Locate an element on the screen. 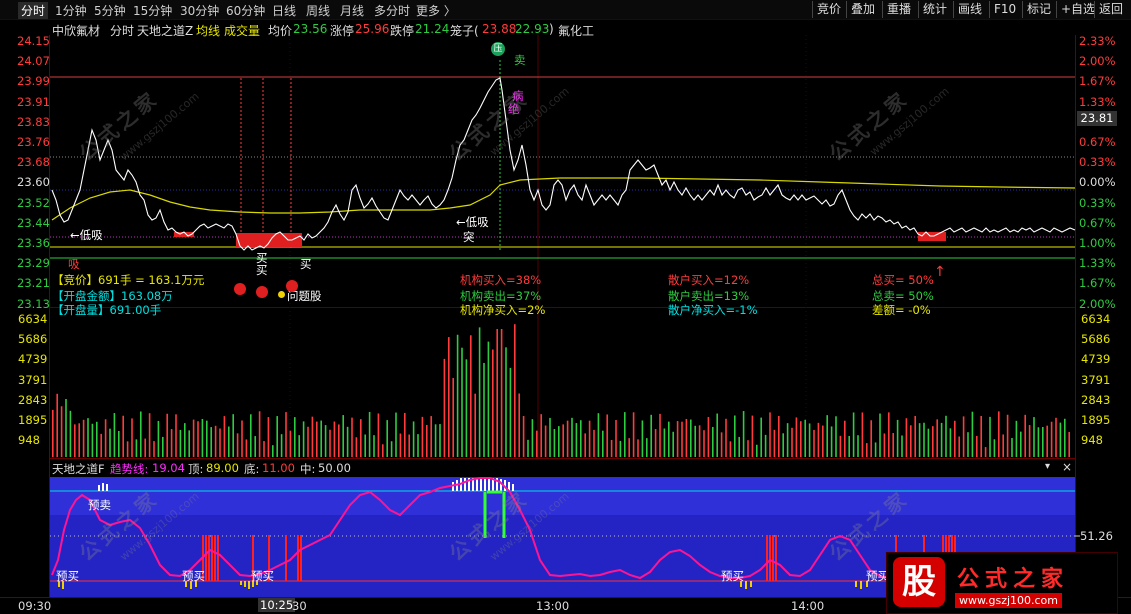 The height and width of the screenshot is (614, 1131). price-tick: 23.29 is located at coordinates (33, 263).